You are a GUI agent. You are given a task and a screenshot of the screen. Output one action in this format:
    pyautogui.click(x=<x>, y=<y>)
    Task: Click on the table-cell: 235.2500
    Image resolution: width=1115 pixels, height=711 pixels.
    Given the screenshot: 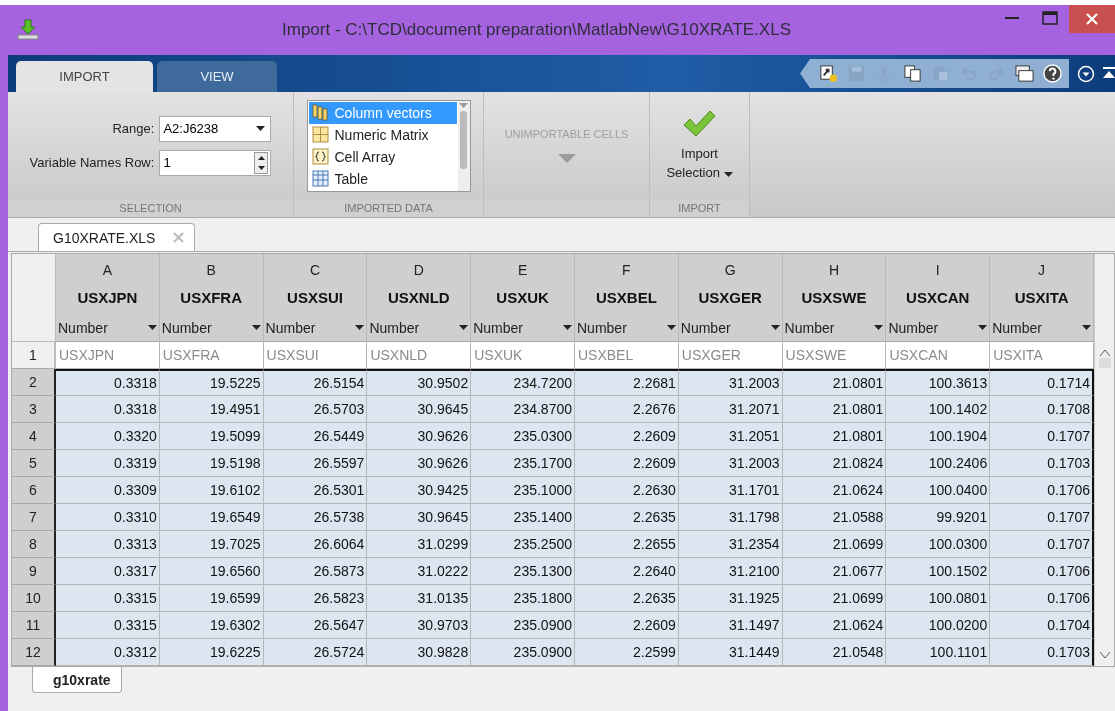 What is the action you would take?
    pyautogui.click(x=523, y=544)
    